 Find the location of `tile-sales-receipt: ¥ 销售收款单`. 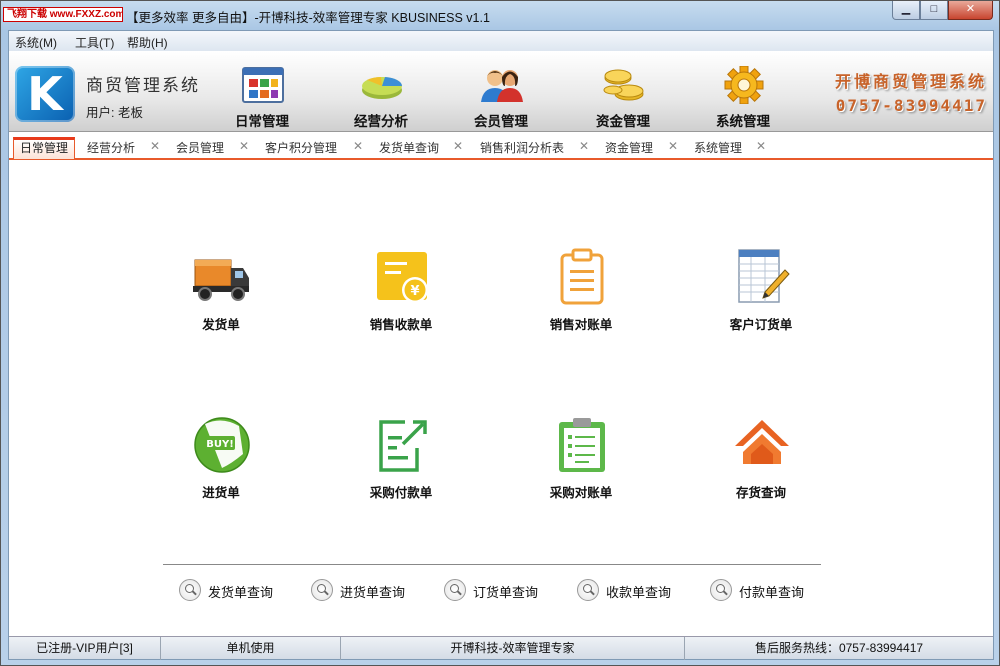

tile-sales-receipt: ¥ 销售收款单 is located at coordinates (401, 301).